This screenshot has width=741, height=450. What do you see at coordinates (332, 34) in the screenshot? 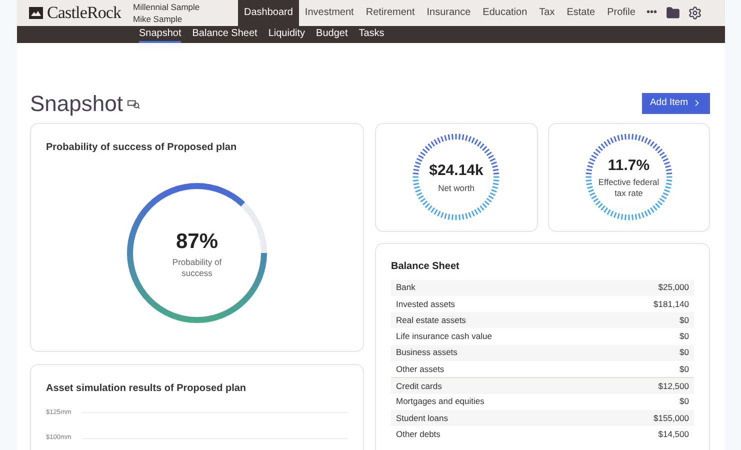
I see `subnav-tab: Budget` at bounding box center [332, 34].